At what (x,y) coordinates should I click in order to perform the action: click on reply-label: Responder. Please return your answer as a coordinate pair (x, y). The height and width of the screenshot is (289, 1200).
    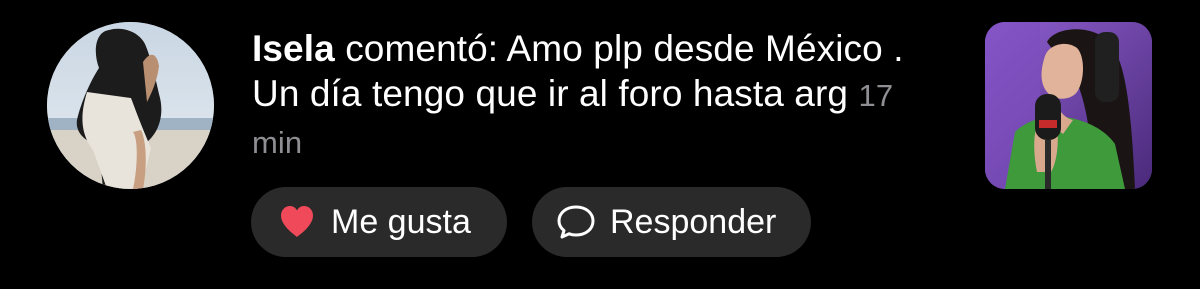
    Looking at the image, I should click on (693, 221).